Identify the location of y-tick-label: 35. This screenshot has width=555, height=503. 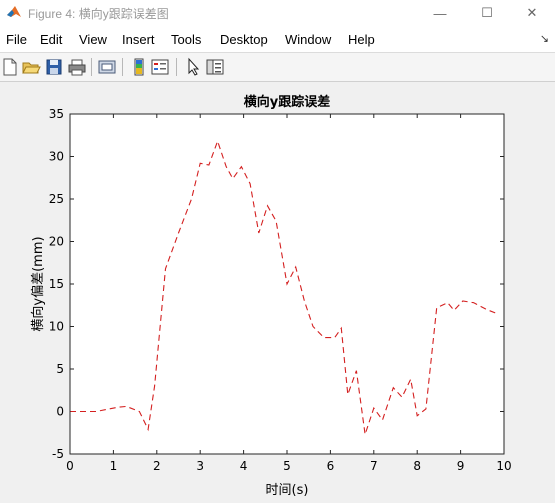
(56, 114).